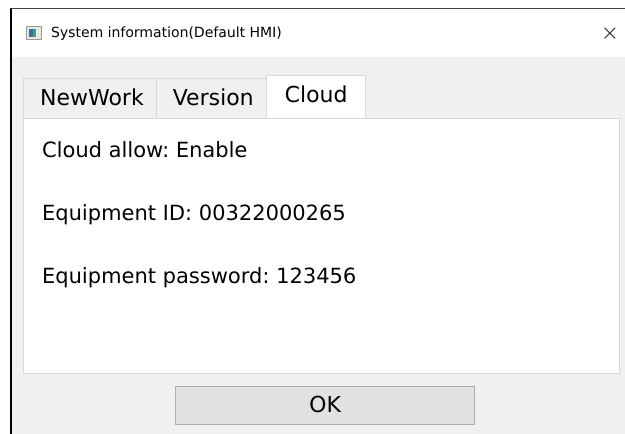 The height and width of the screenshot is (434, 625). I want to click on tab: NewWork, so click(90, 98).